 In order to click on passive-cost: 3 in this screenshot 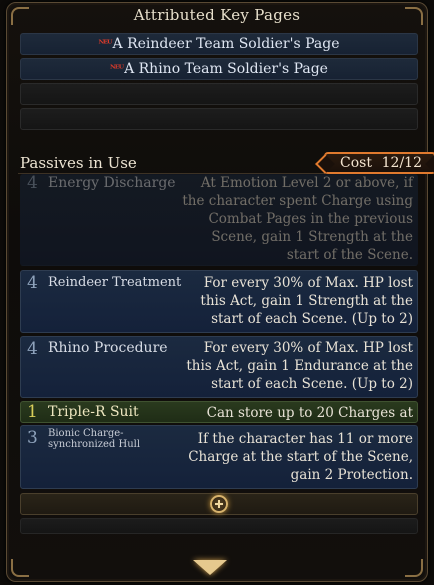, I will do `click(32, 438)`.